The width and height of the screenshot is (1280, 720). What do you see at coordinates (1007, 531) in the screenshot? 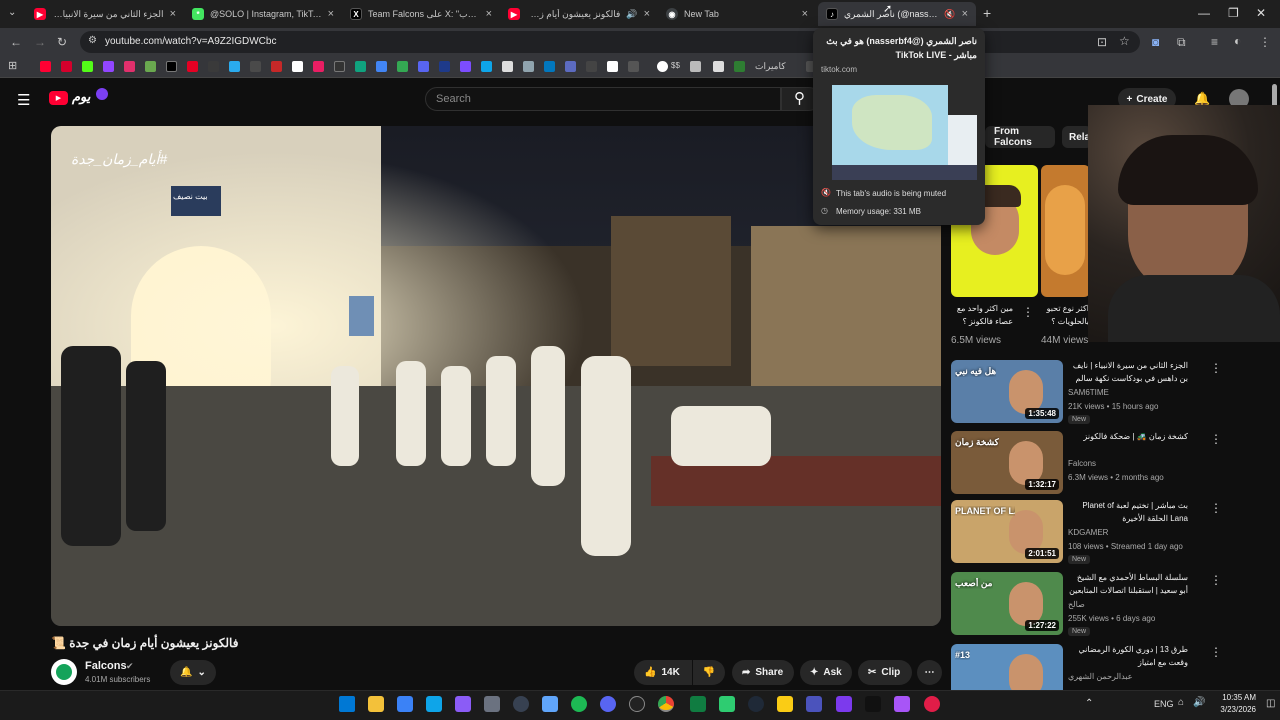
I see `recommended-thumbnail: PLANET OF LANA 2:01:51` at bounding box center [1007, 531].